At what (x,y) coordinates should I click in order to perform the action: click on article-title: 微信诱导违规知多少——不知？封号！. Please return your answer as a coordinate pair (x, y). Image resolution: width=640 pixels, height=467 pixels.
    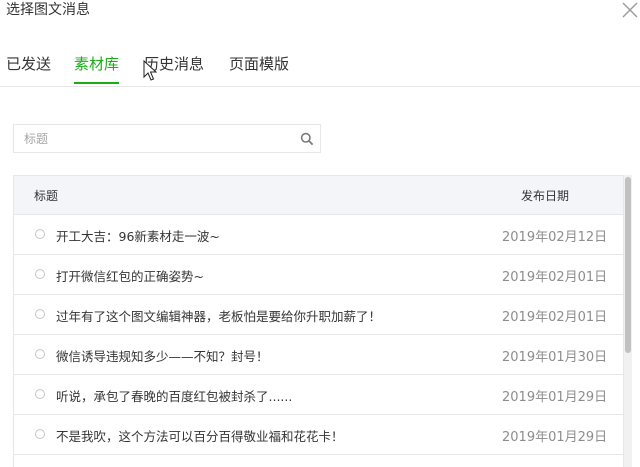
    Looking at the image, I should click on (162, 356).